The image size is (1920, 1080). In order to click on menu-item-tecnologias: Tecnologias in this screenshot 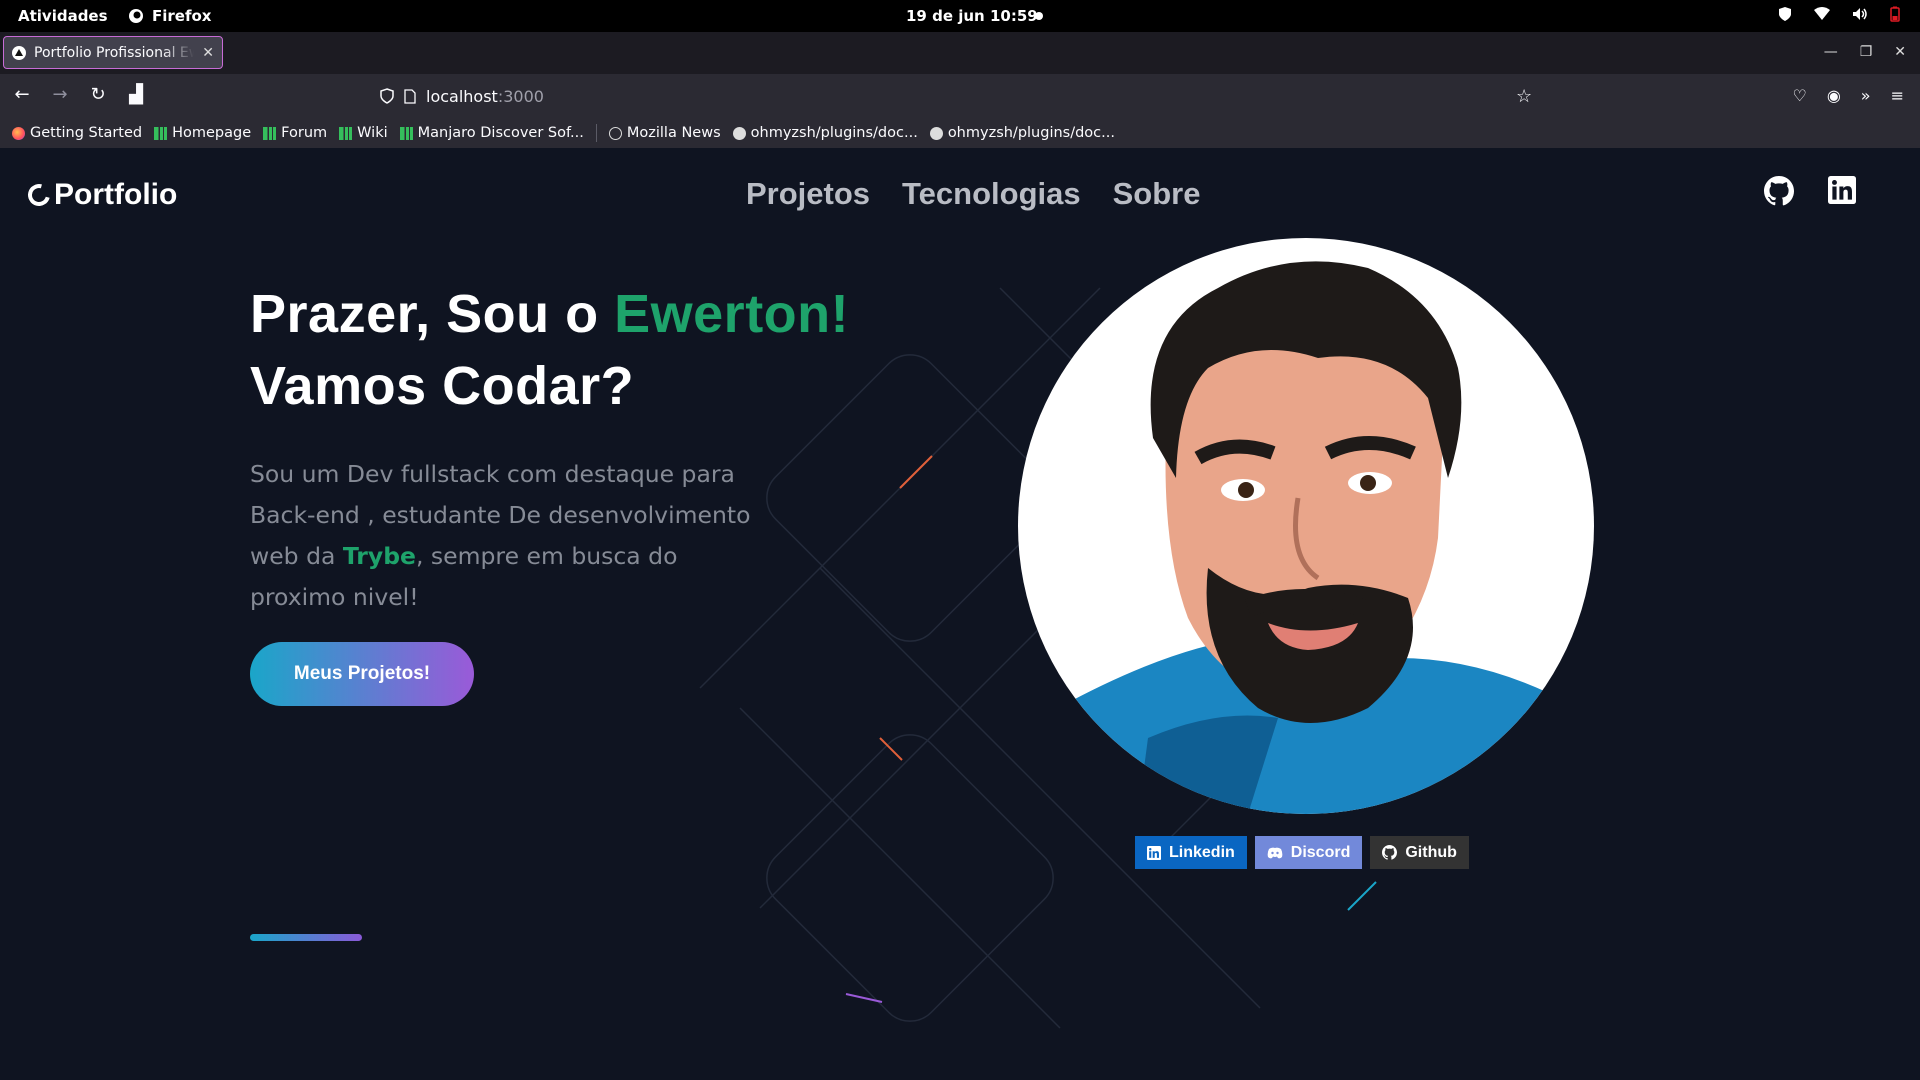, I will do `click(991, 194)`.